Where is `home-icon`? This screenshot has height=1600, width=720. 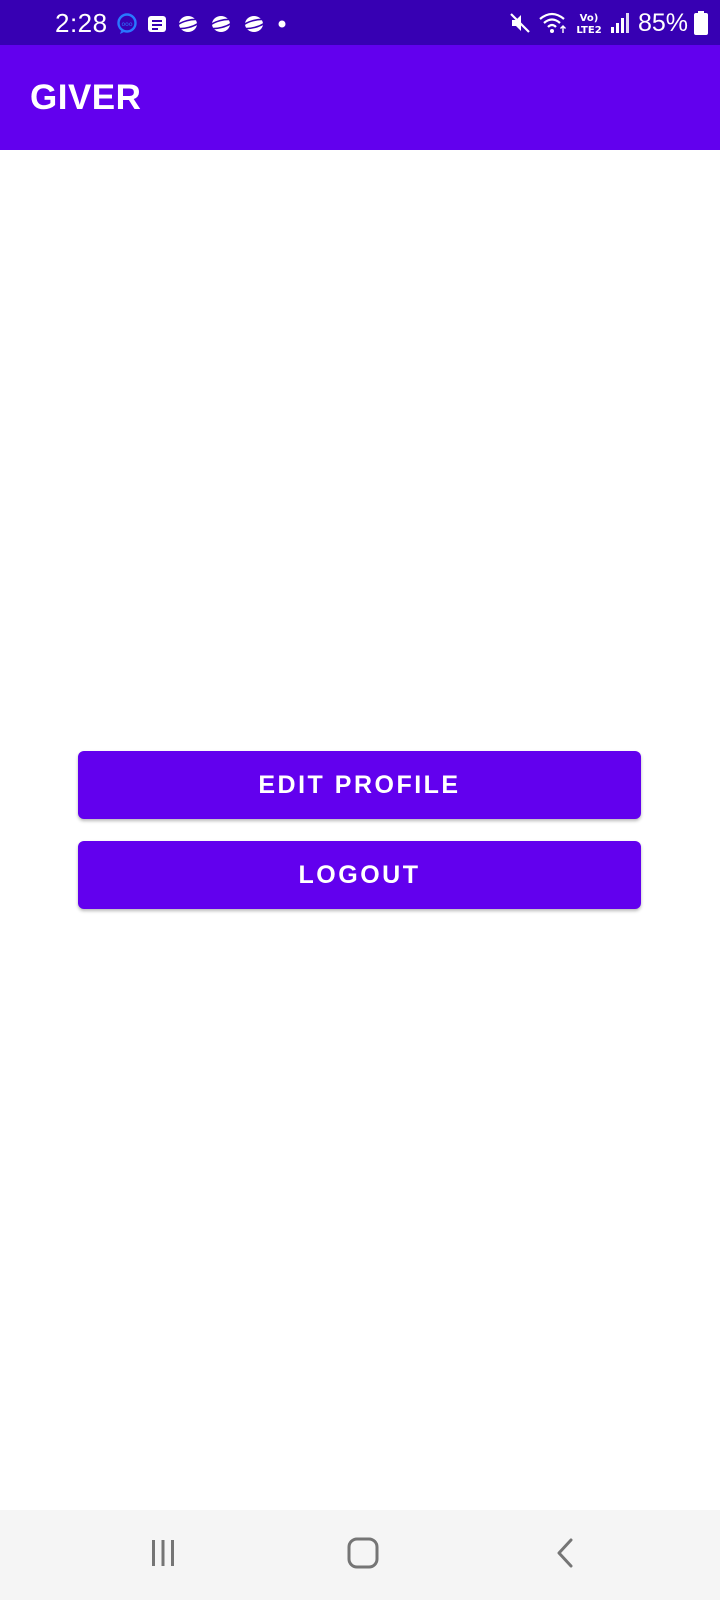 home-icon is located at coordinates (363, 1555).